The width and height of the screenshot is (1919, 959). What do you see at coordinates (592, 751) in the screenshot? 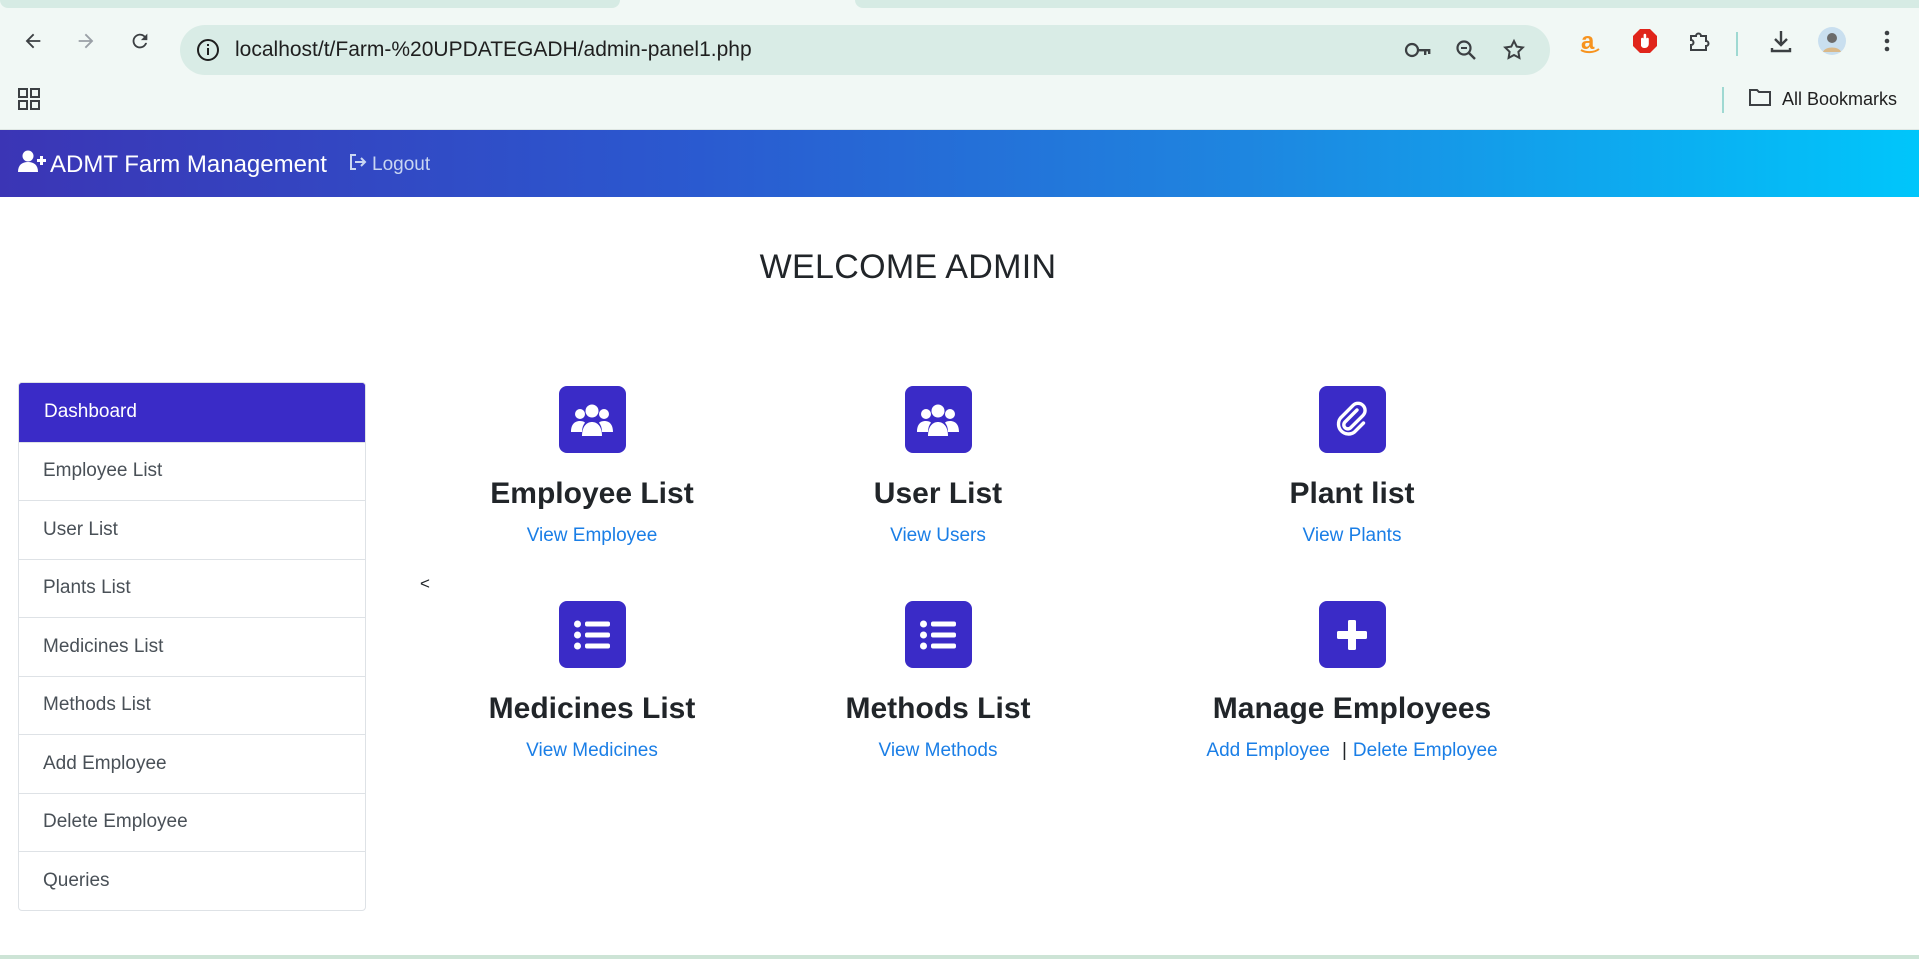
I see `view-medicines-link: View Medicines` at bounding box center [592, 751].